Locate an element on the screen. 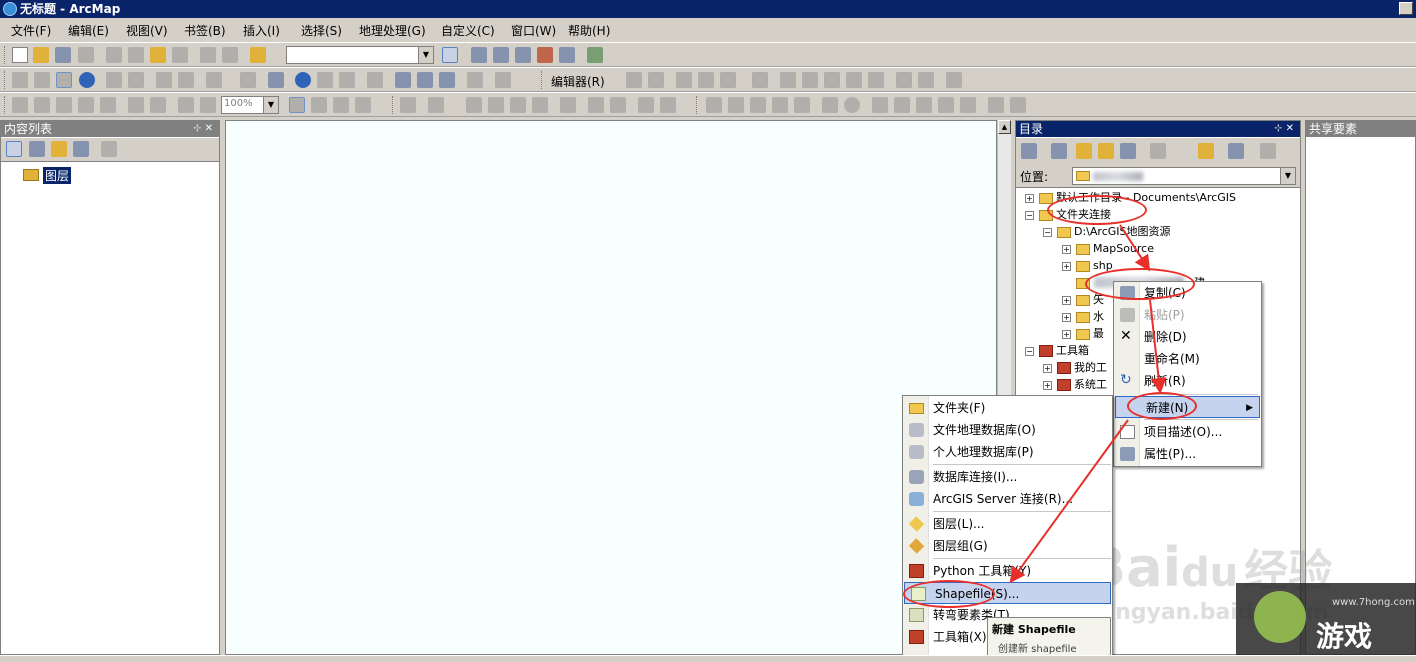 The width and height of the screenshot is (1416, 662). edit-annotation-icon is located at coordinates (656, 80).